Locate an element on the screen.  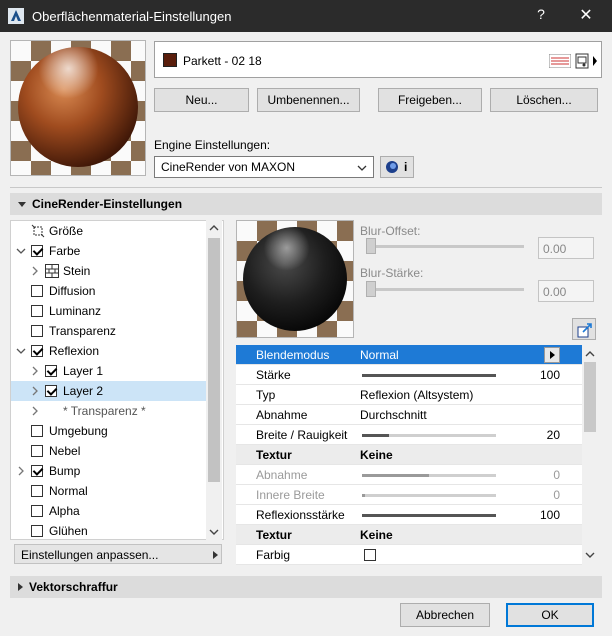
tree-item: Diffusion is located at coordinates (109, 291).